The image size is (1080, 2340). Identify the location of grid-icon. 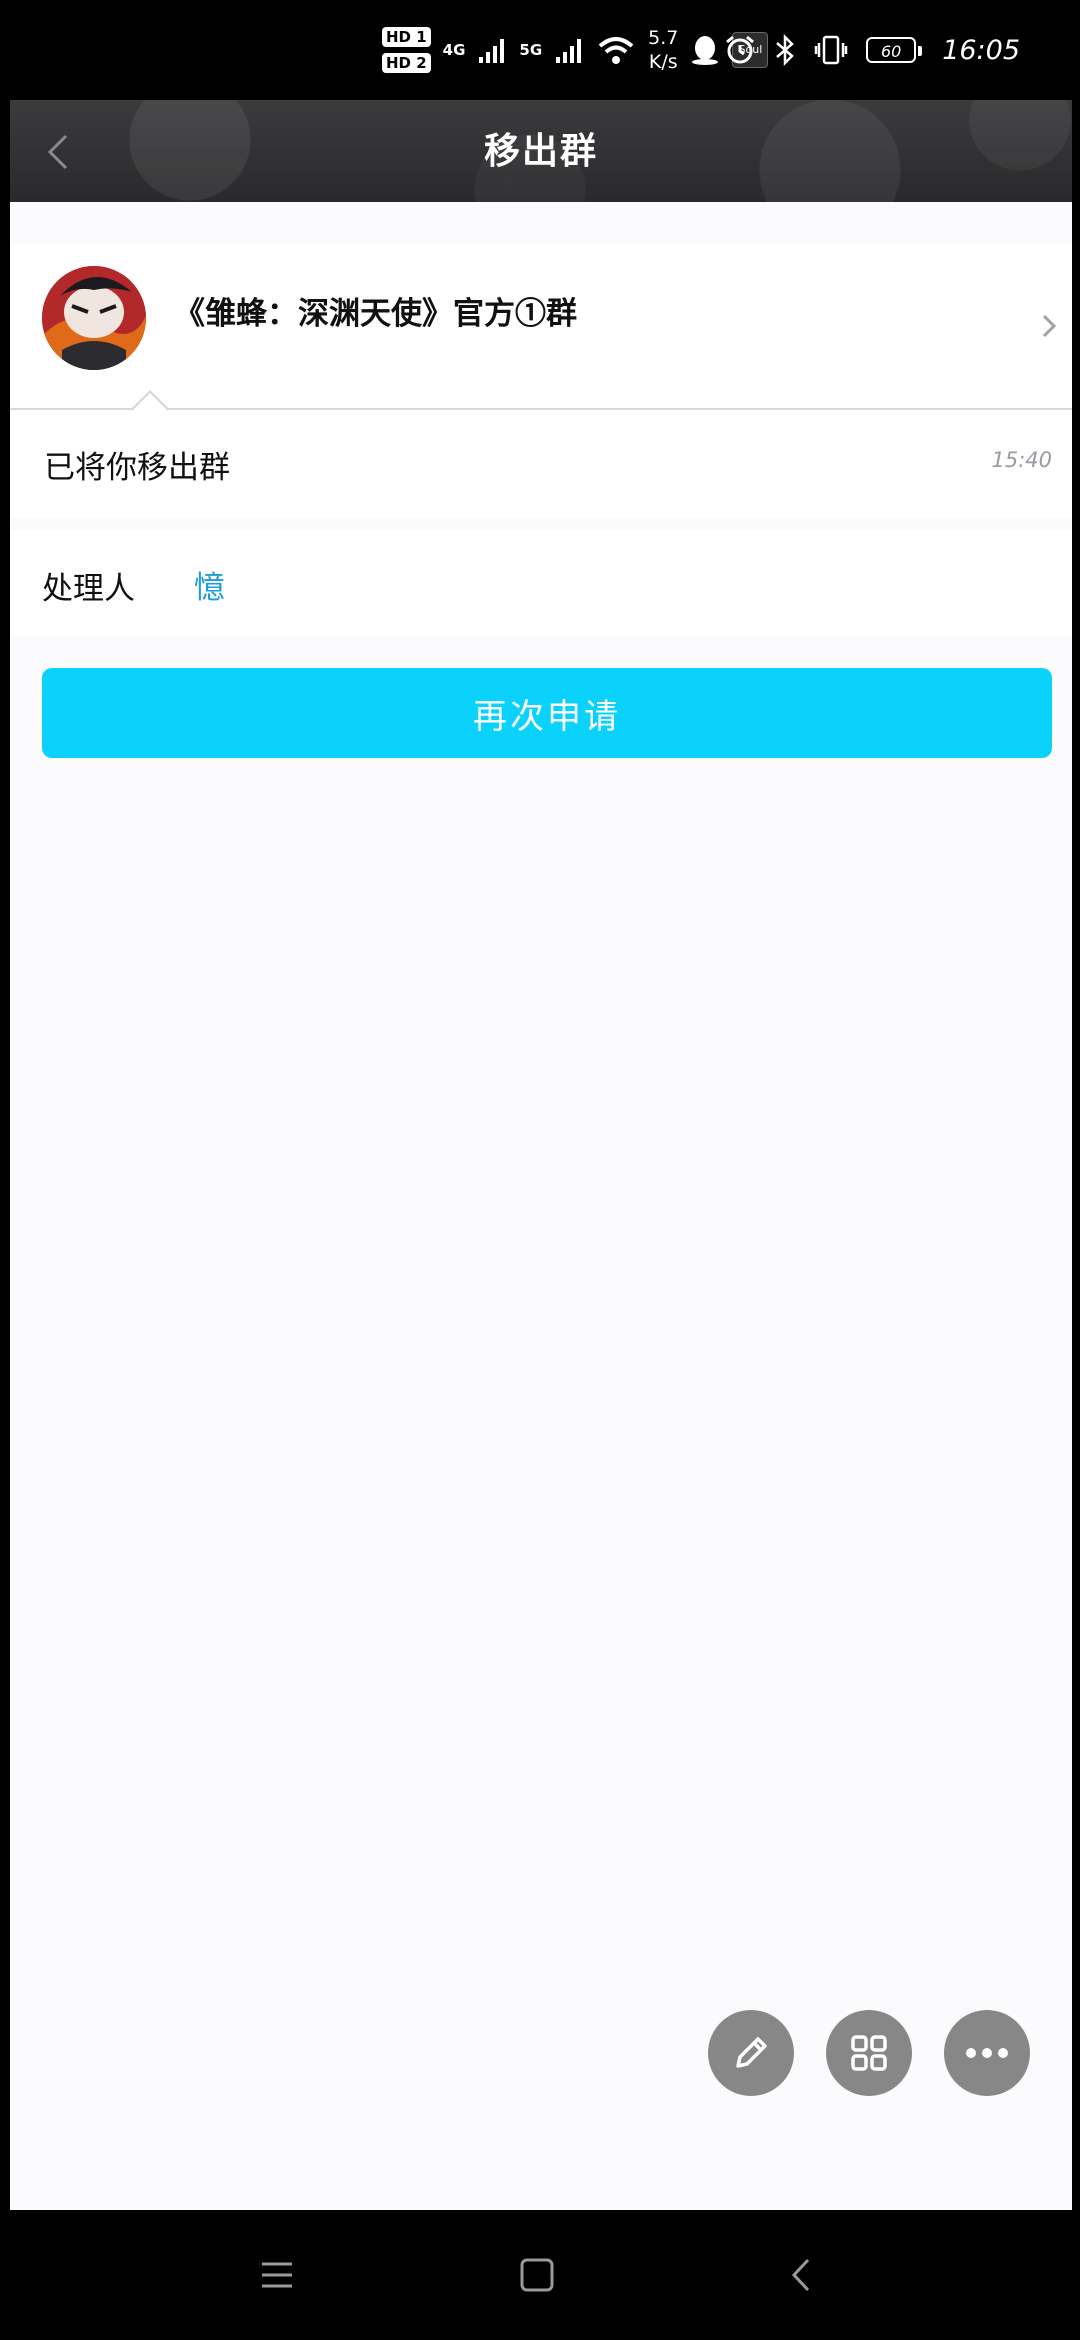
(869, 2053).